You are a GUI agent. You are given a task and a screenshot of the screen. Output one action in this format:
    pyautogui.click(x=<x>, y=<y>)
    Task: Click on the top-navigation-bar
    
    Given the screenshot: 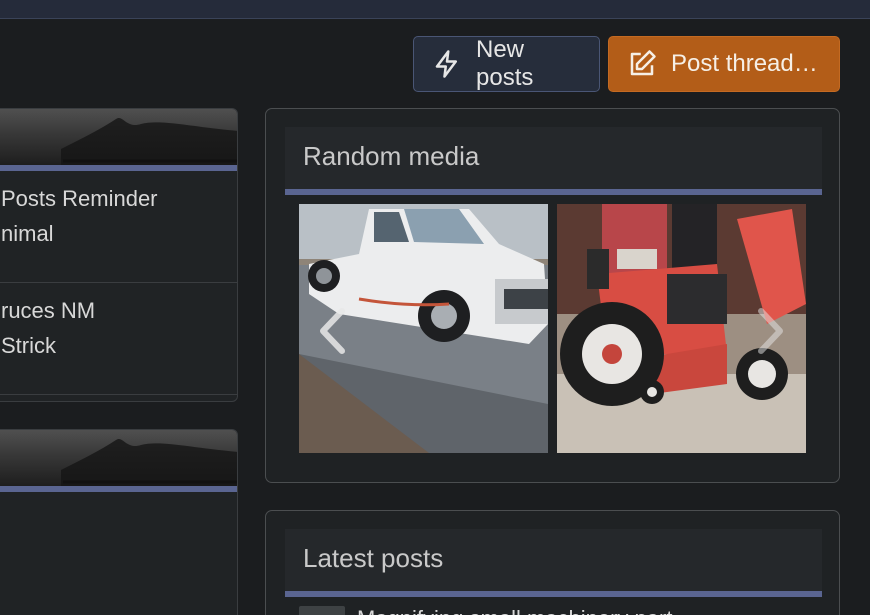 What is the action you would take?
    pyautogui.click(x=435, y=9)
    